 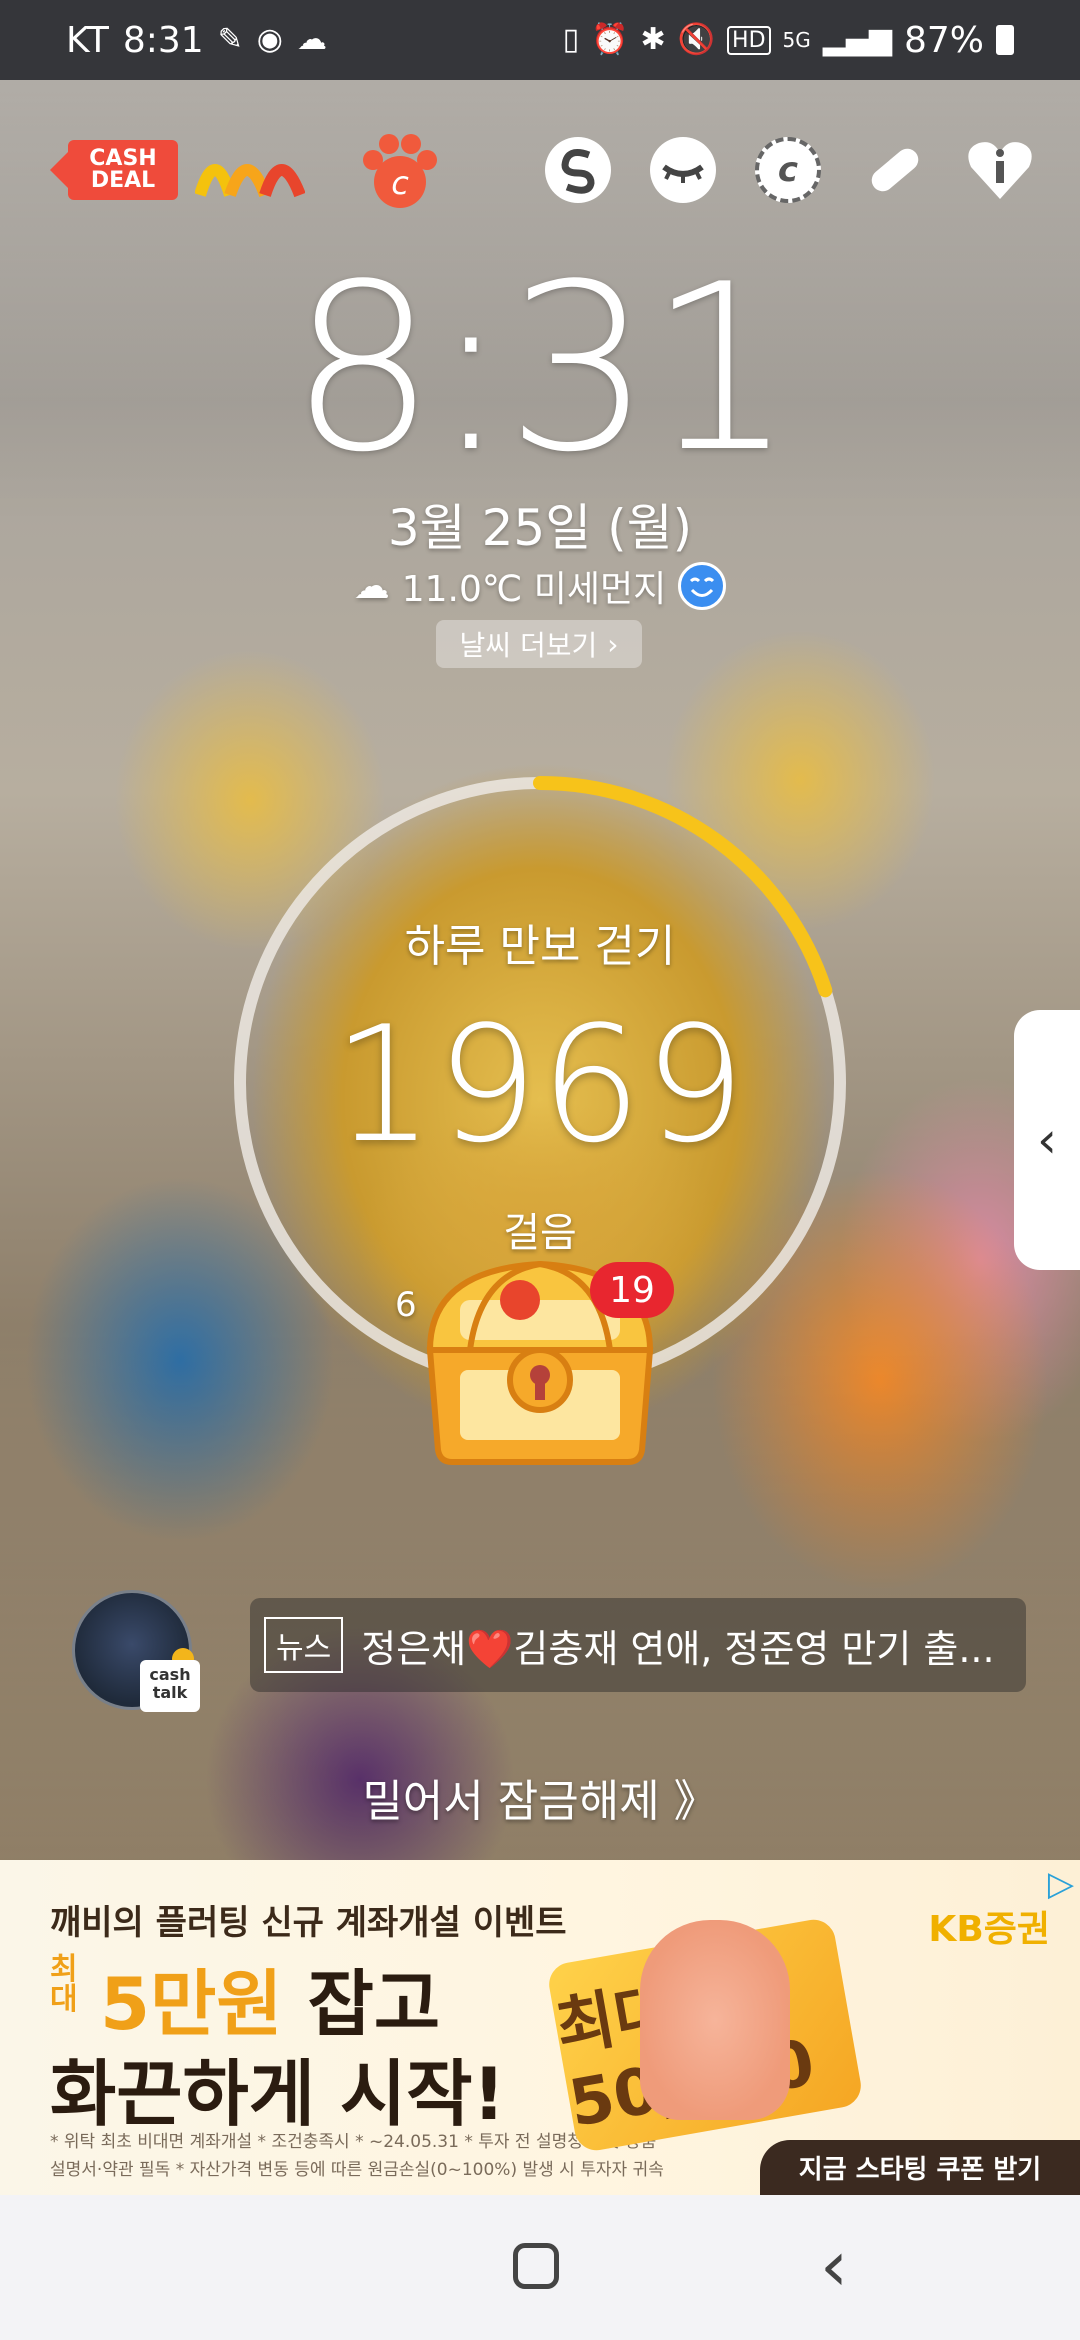 I want to click on steps-title: 하루 만보 걷기, so click(x=540, y=946).